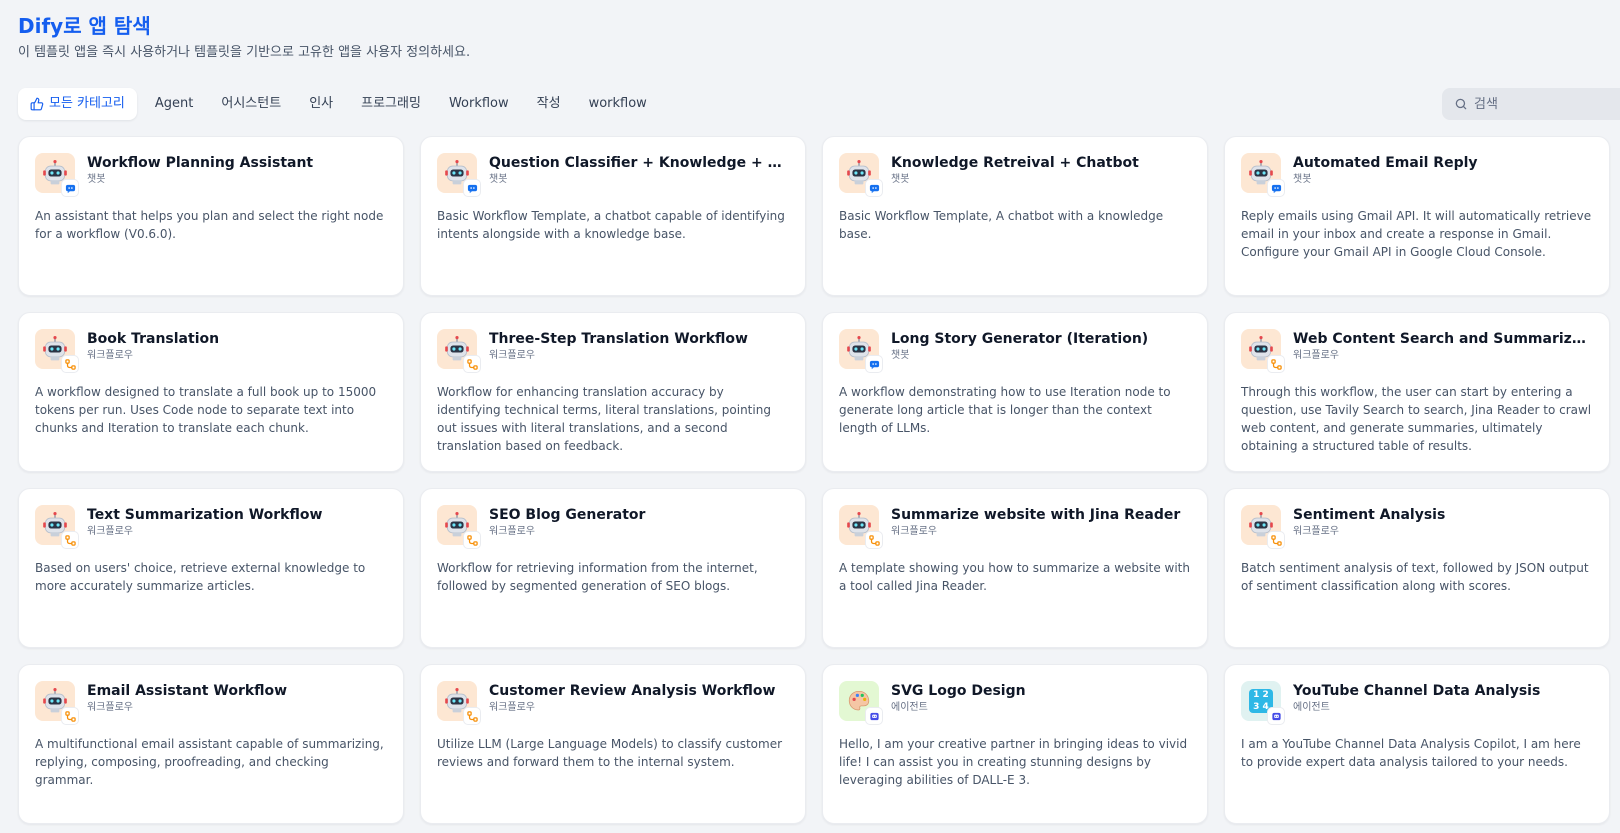  Describe the element at coordinates (861, 703) in the screenshot. I see `palette-icon` at that location.